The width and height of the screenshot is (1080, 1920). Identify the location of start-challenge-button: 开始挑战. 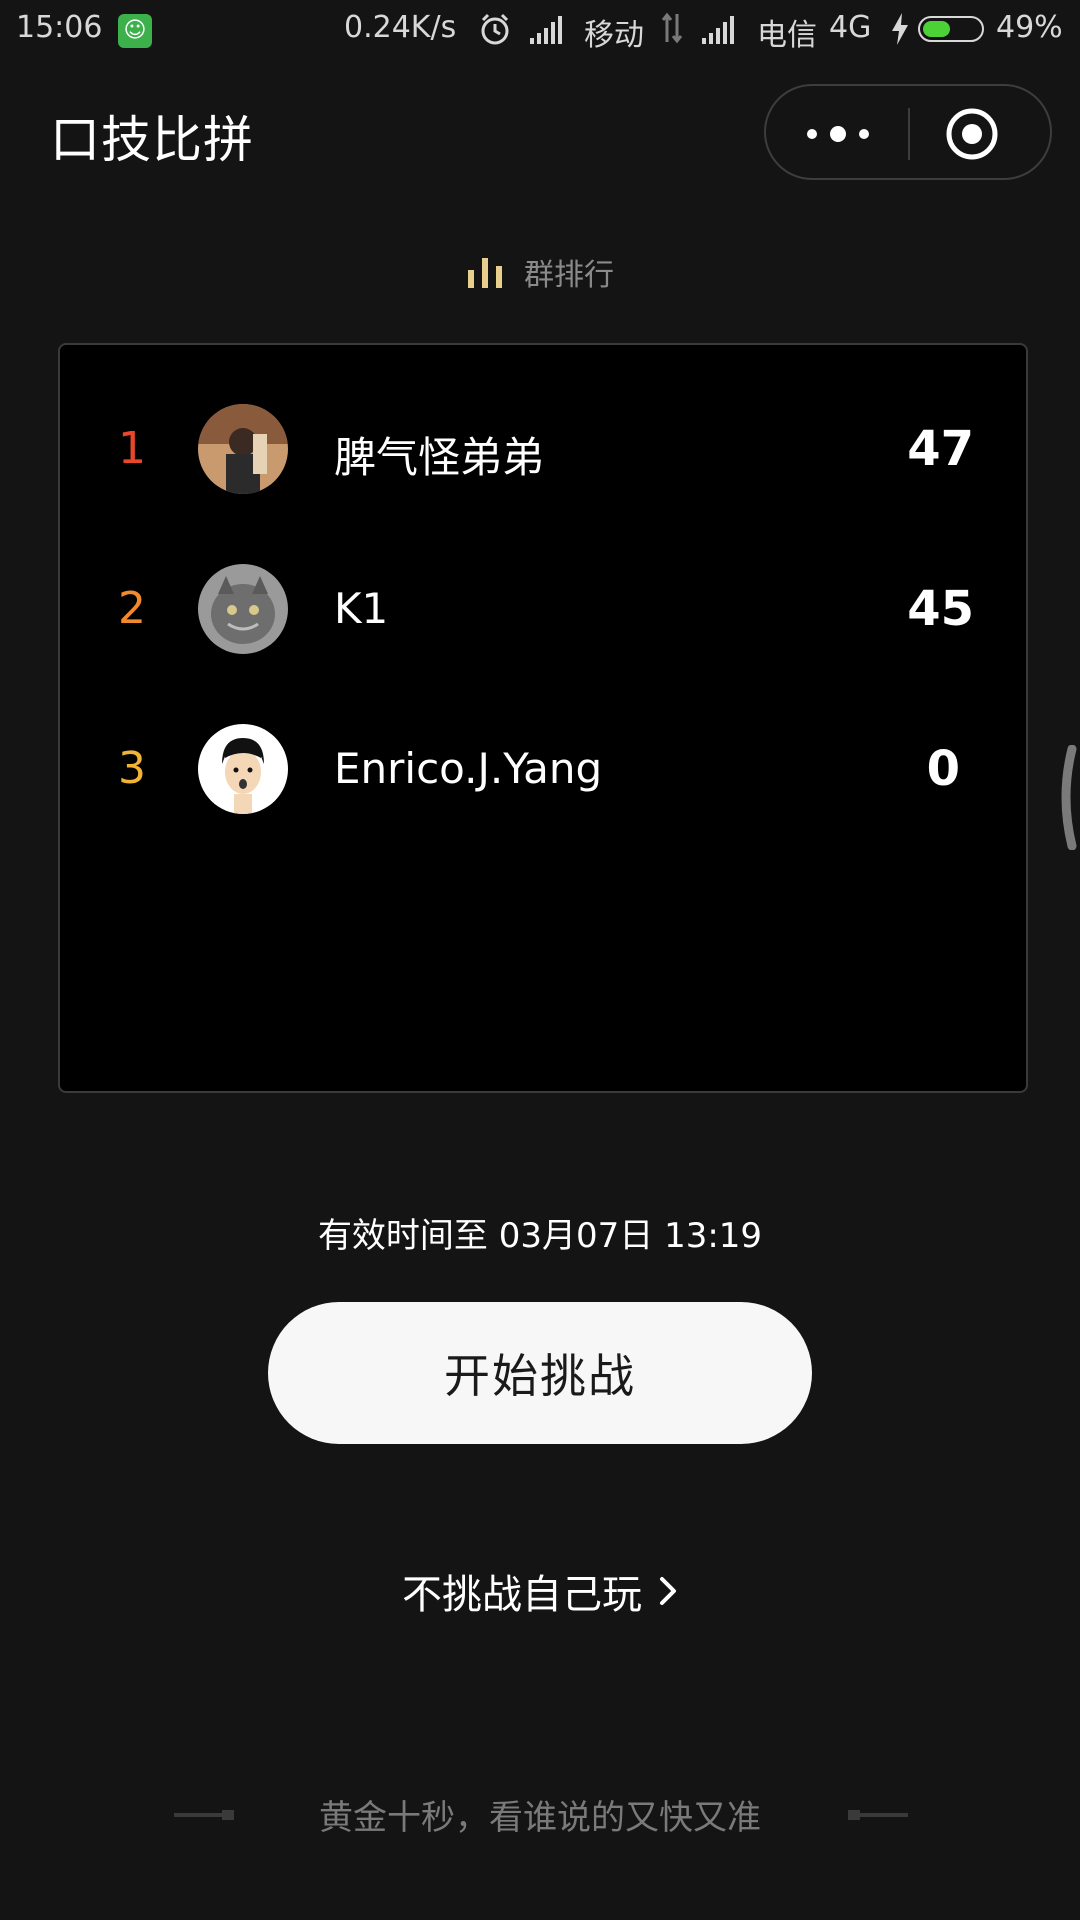
(540, 1373).